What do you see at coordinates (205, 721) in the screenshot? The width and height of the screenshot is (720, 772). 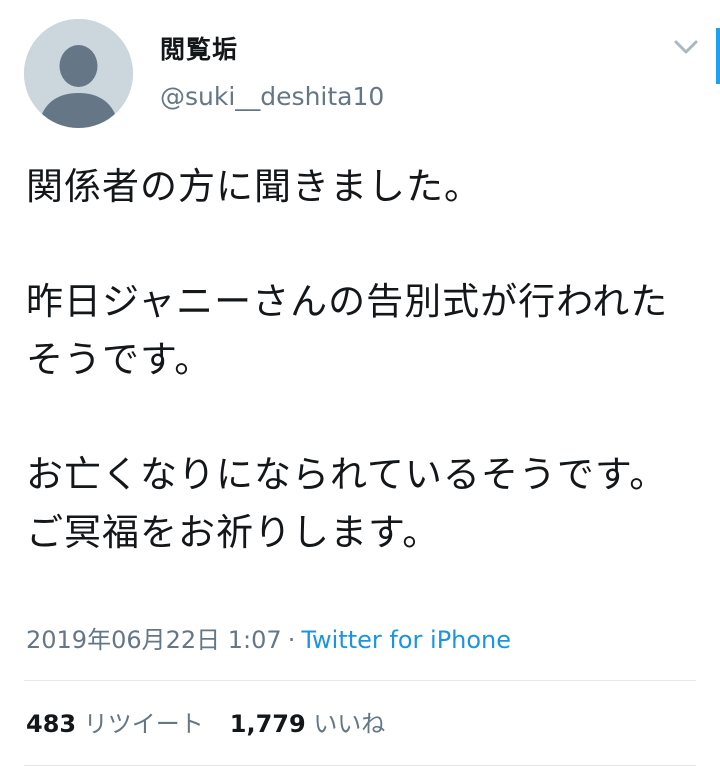 I see `tweet-stats: 483 リツイート 1,779 いいね` at bounding box center [205, 721].